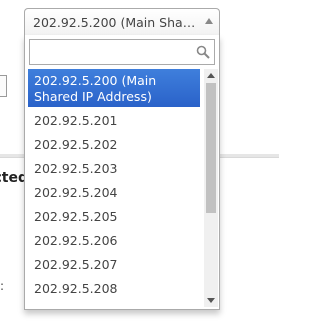 Image resolution: width=320 pixels, height=331 pixels. I want to click on scroll-up-arrow-icon, so click(211, 75).